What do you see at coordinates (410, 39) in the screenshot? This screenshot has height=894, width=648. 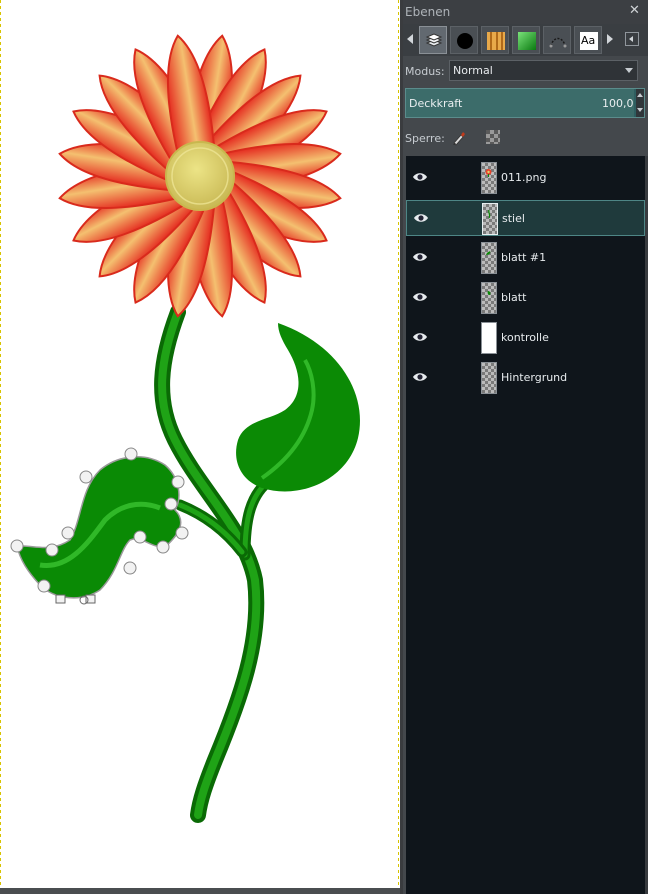 I see `tab-scroll-left-icon` at bounding box center [410, 39].